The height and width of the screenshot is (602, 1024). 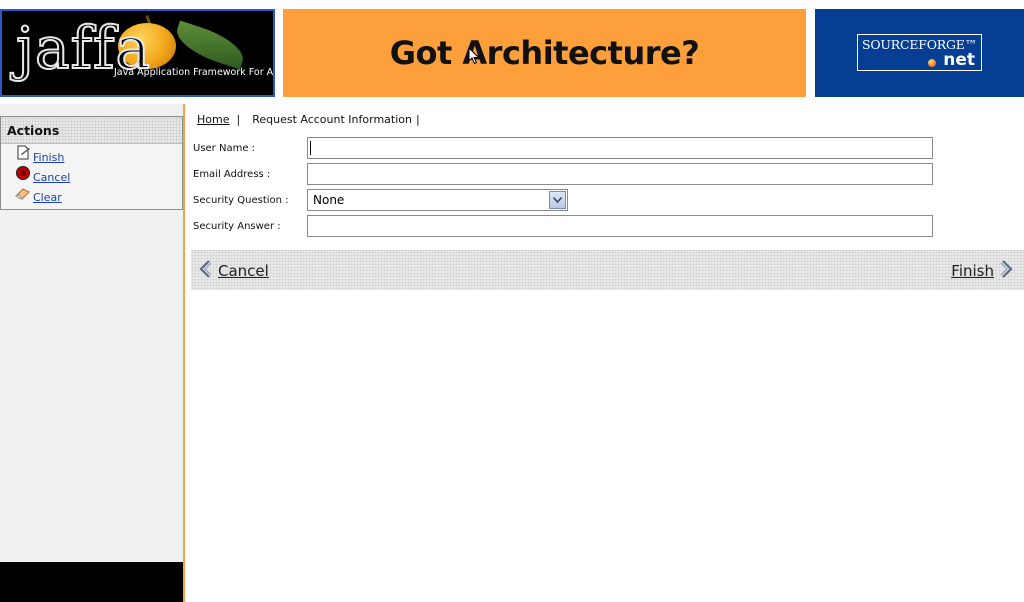 What do you see at coordinates (243, 271) in the screenshot?
I see `cancel-button-label: Cancel` at bounding box center [243, 271].